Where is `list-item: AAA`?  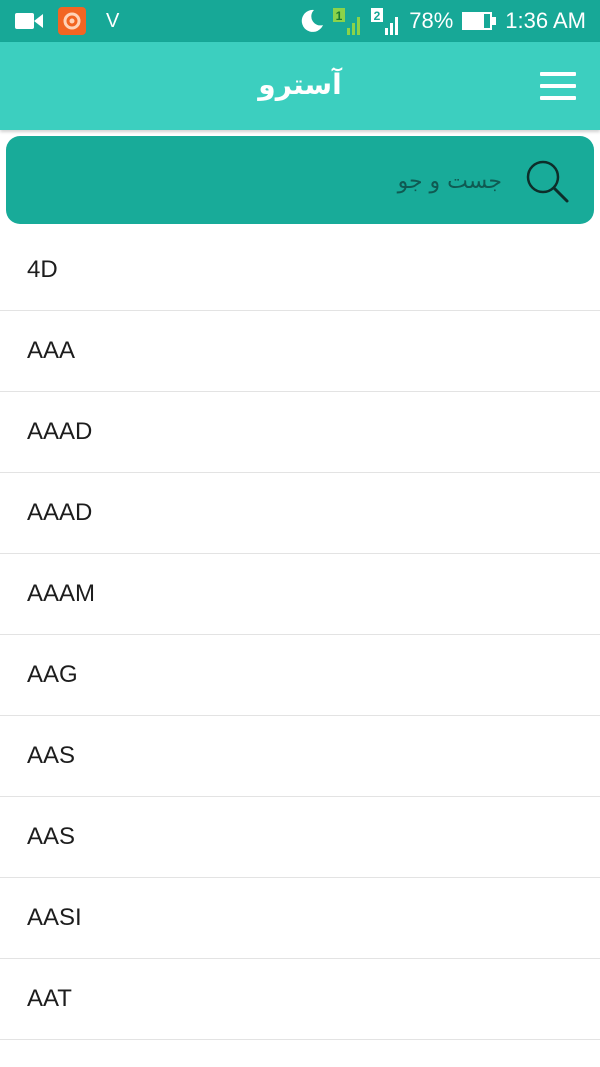 list-item: AAA is located at coordinates (300, 351).